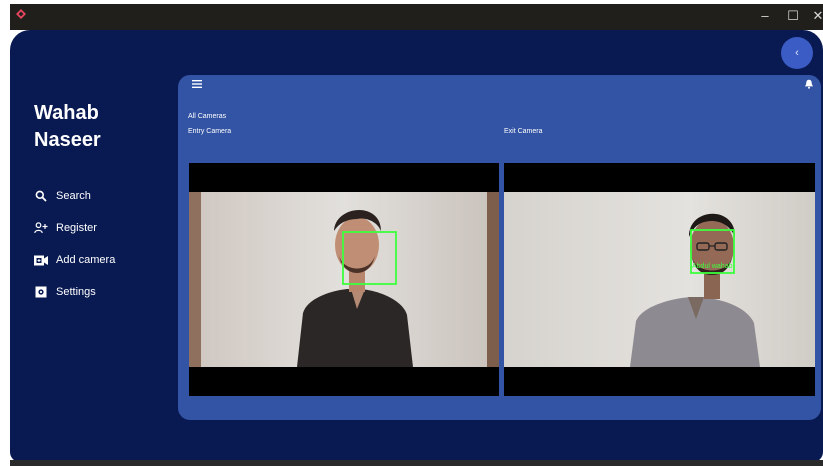 Image resolution: width=823 pixels, height=466 pixels. I want to click on settings-icon, so click(41, 292).